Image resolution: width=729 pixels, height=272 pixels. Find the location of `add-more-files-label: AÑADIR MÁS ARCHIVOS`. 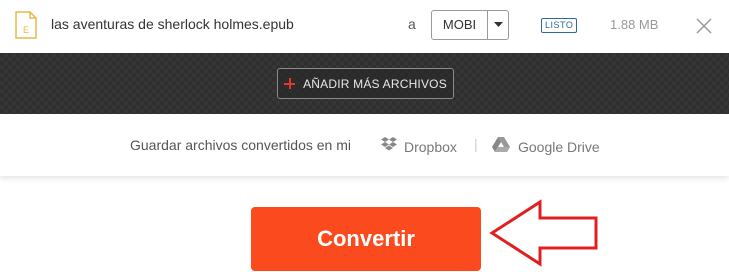

add-more-files-label: AÑADIR MÁS ARCHIVOS is located at coordinates (375, 83).